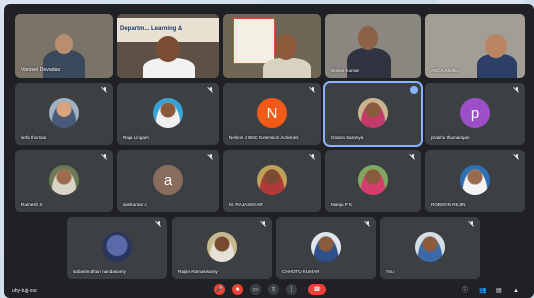 The height and width of the screenshot is (298, 534). I want to click on participant-name: prabhu thumarajan, so click(450, 137).